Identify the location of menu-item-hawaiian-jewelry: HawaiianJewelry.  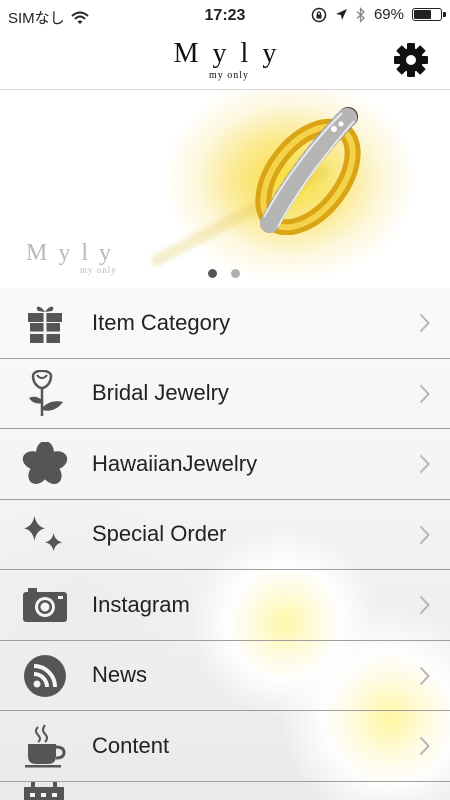
(225, 464).